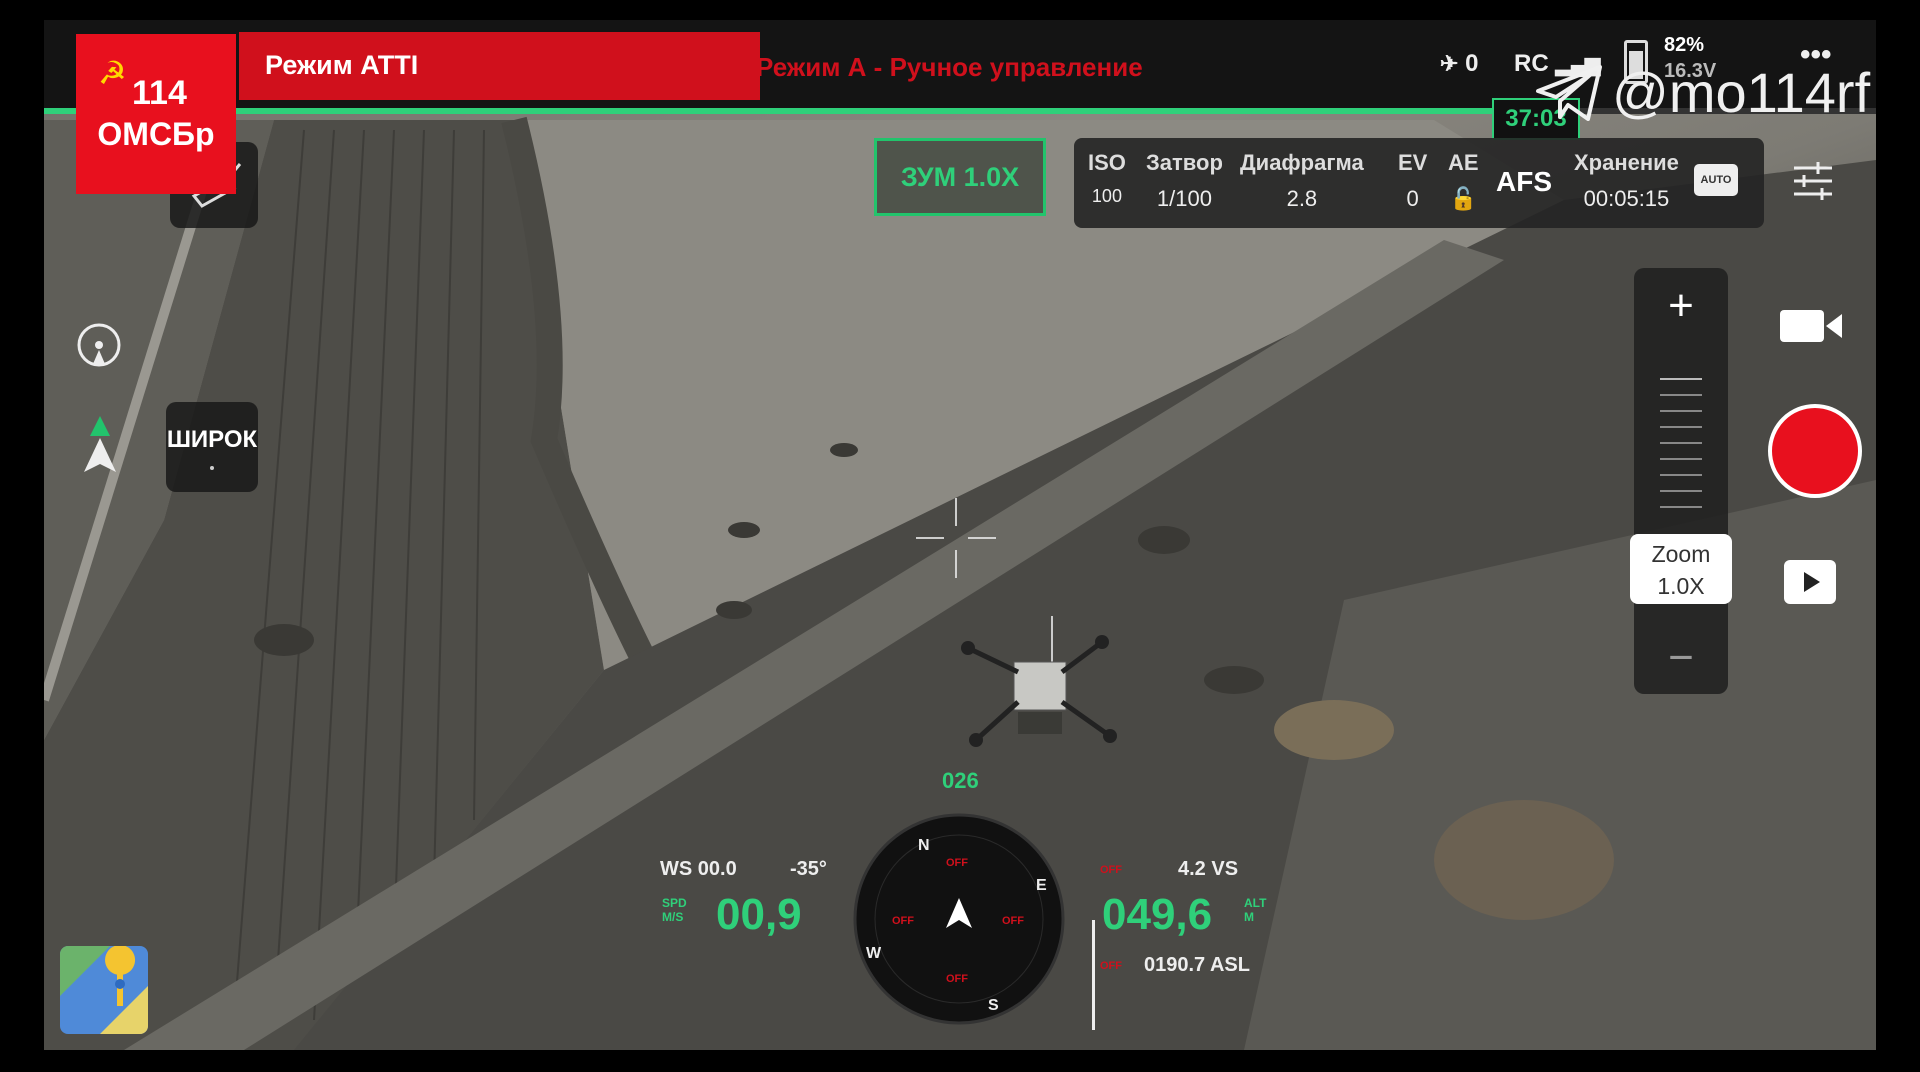 Image resolution: width=1920 pixels, height=1072 pixels. Describe the element at coordinates (212, 468) in the screenshot. I see `wide-lens-dot` at that location.